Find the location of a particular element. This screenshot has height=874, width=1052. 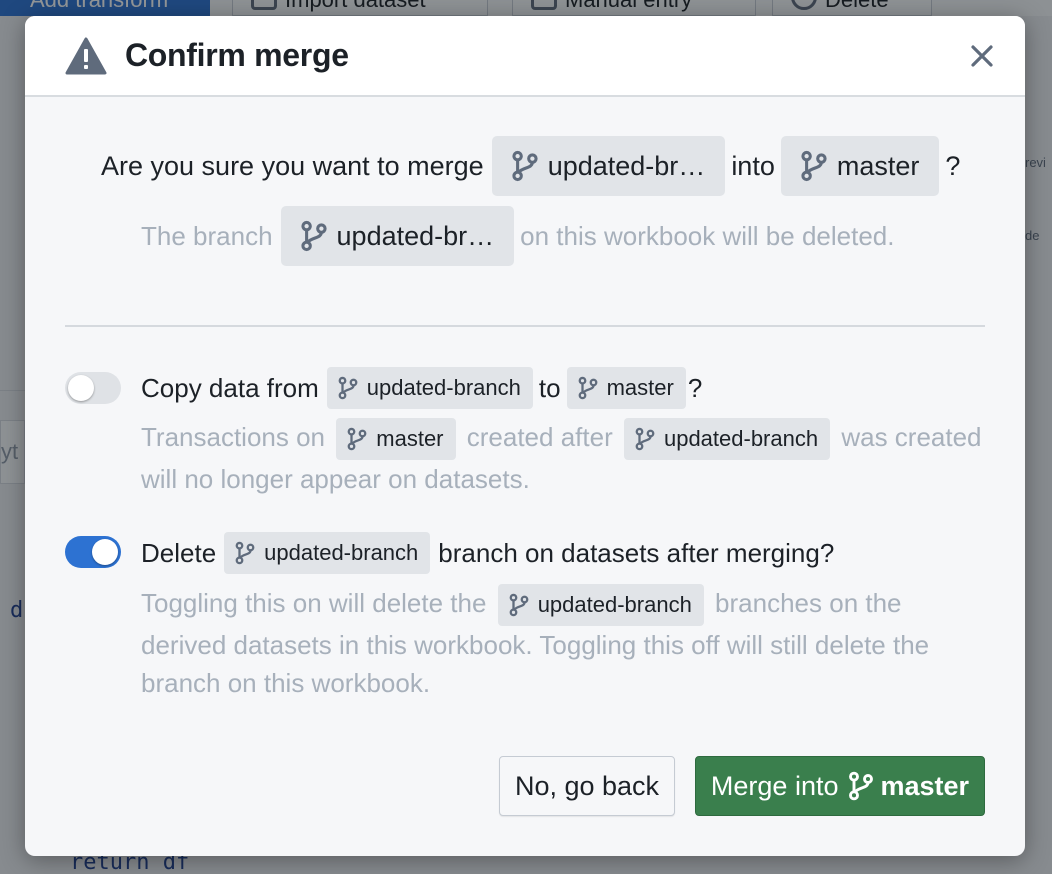

section-divider is located at coordinates (525, 326).